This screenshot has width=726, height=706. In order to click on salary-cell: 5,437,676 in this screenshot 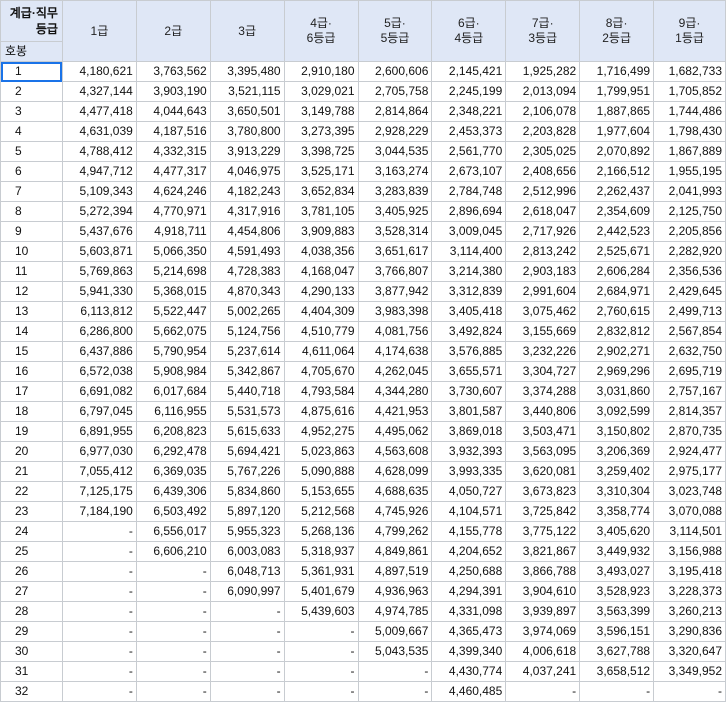, I will do `click(99, 231)`.